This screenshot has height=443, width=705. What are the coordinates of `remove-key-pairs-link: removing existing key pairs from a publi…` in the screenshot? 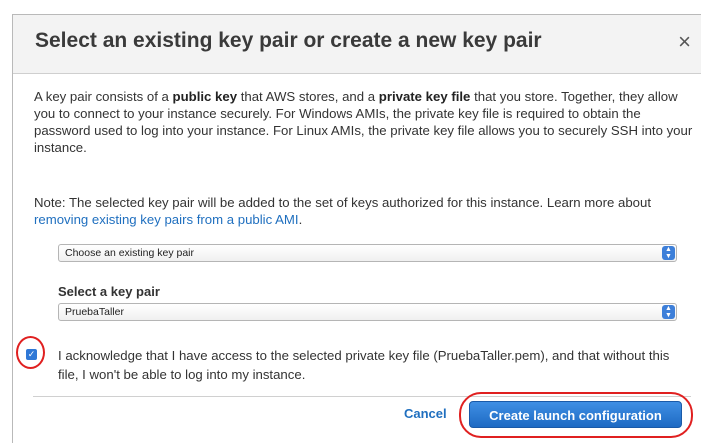 It's located at (166, 219).